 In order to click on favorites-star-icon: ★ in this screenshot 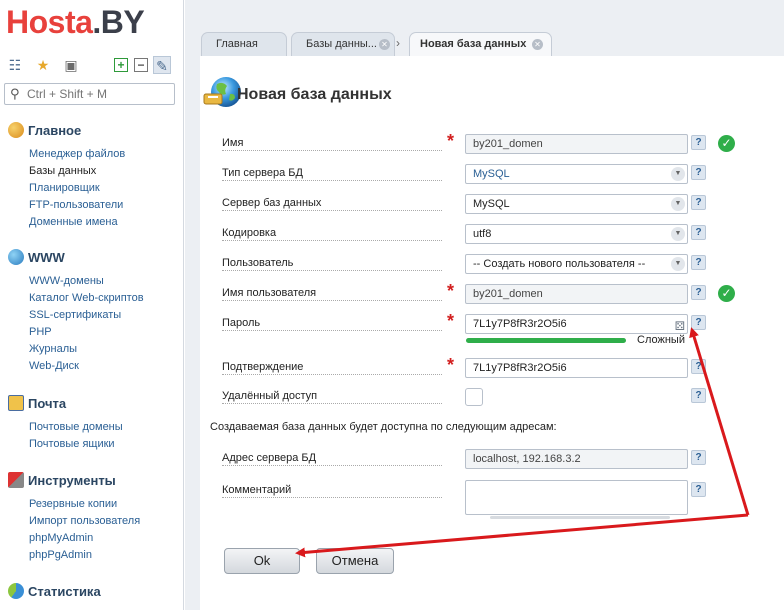, I will do `click(43, 65)`.